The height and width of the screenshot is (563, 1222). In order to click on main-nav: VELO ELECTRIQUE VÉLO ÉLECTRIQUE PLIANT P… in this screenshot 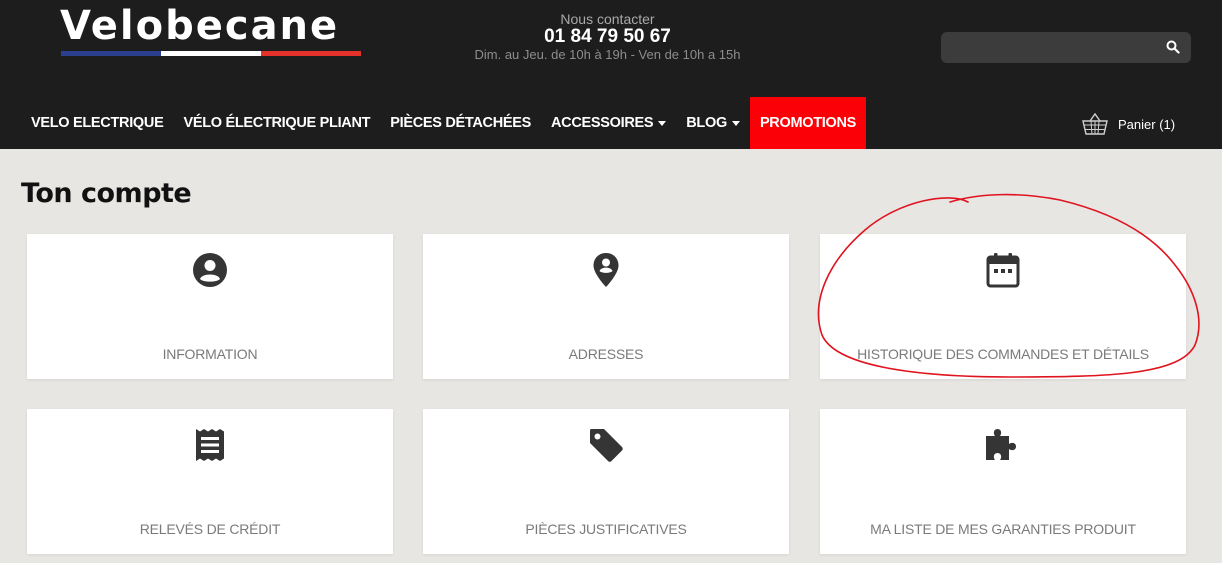, I will do `click(444, 123)`.